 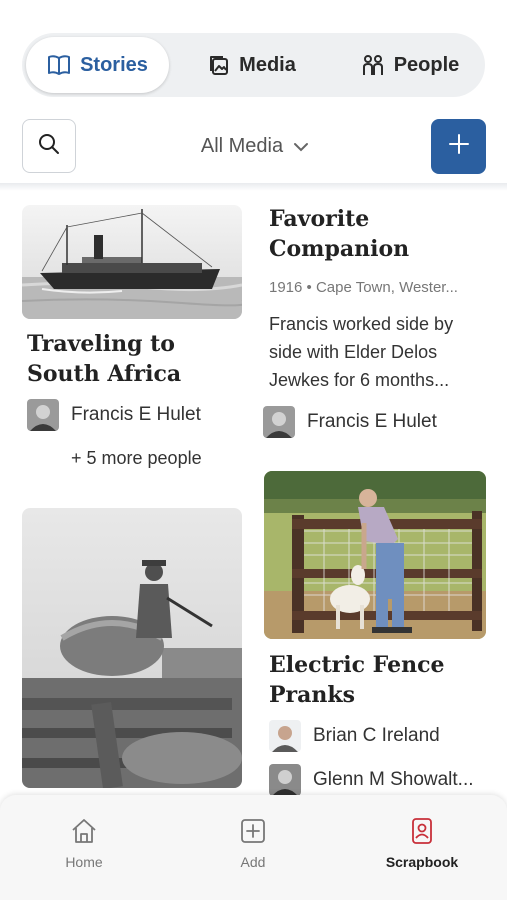 I want to click on bottom-navigation: Home Add Scrapbook, so click(x=253, y=847).